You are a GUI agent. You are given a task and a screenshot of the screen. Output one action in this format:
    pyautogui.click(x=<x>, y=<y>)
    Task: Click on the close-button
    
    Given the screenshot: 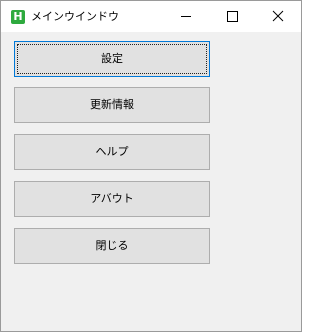 What is the action you would take?
    pyautogui.click(x=278, y=16)
    